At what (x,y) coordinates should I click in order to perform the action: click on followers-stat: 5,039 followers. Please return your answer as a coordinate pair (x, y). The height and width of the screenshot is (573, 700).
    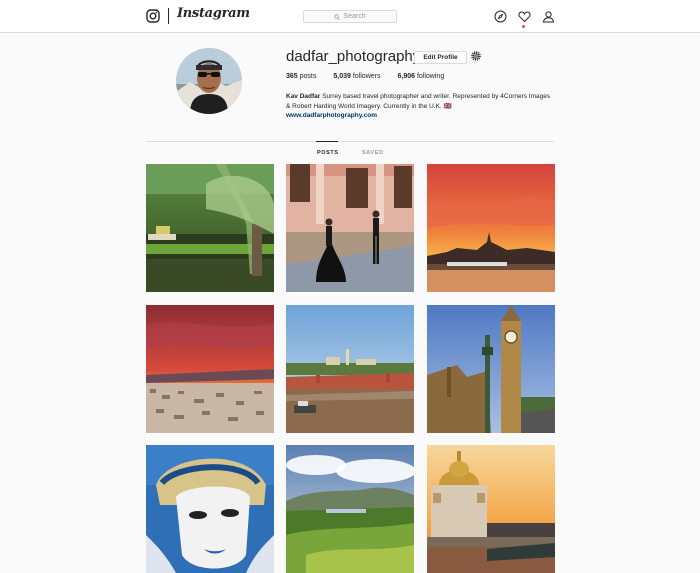
    Looking at the image, I should click on (356, 76).